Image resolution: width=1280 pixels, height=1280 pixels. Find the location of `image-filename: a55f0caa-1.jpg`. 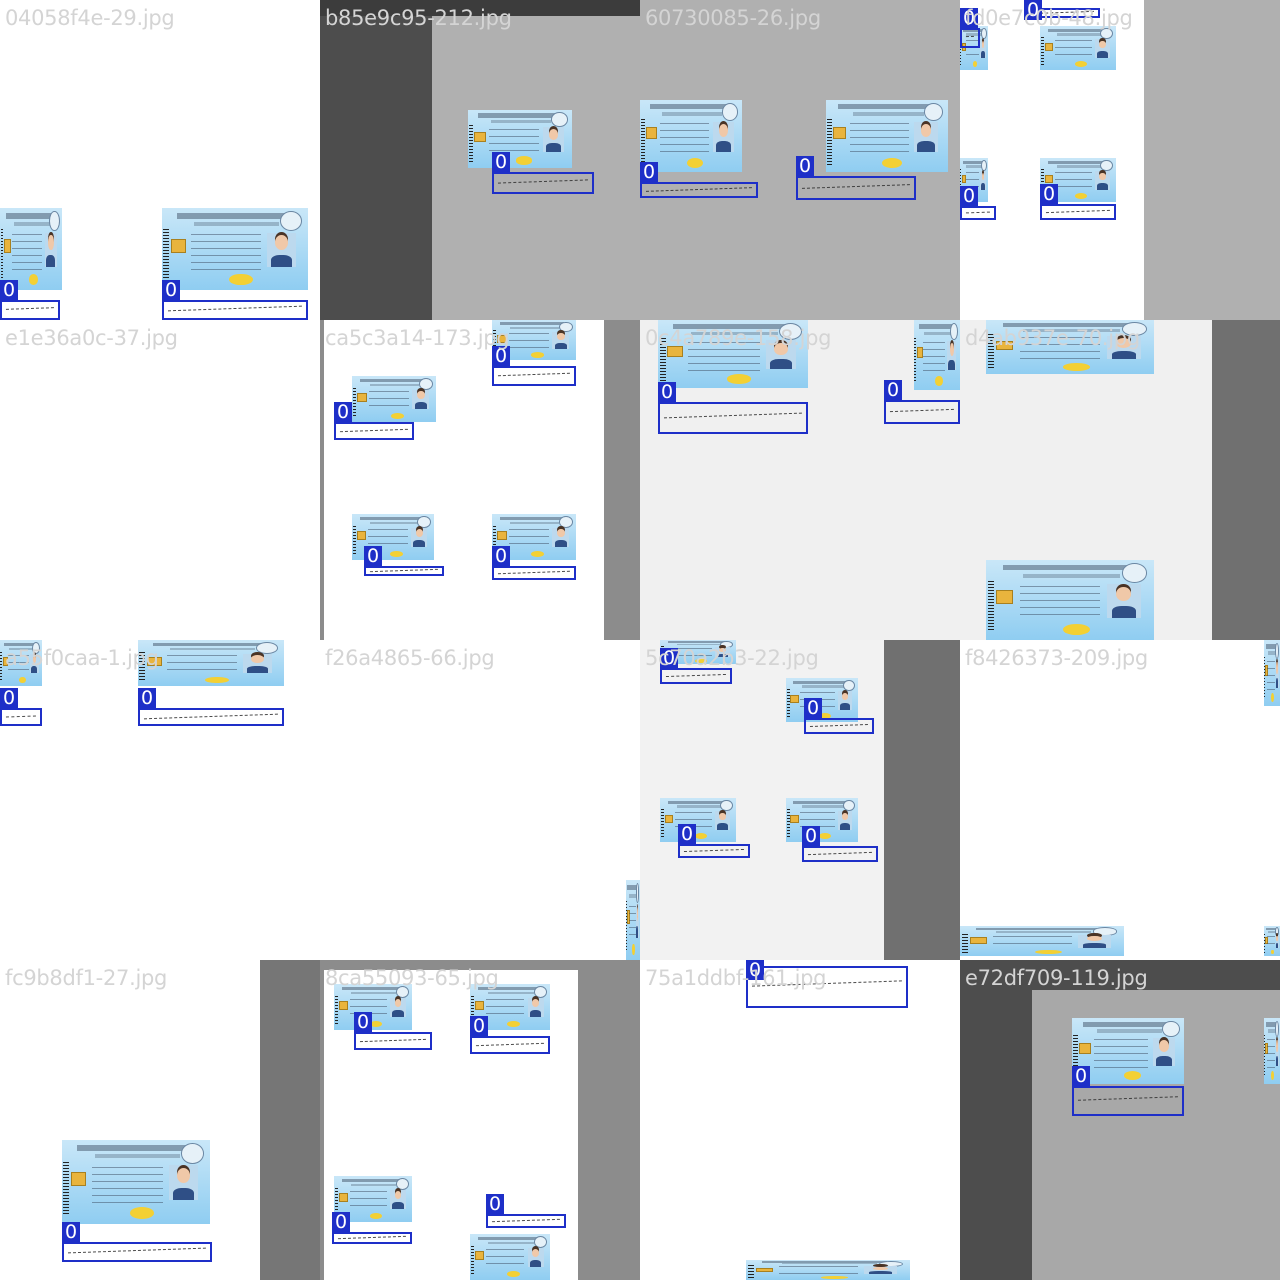

image-filename: a55f0caa-1.jpg is located at coordinates (82, 658).